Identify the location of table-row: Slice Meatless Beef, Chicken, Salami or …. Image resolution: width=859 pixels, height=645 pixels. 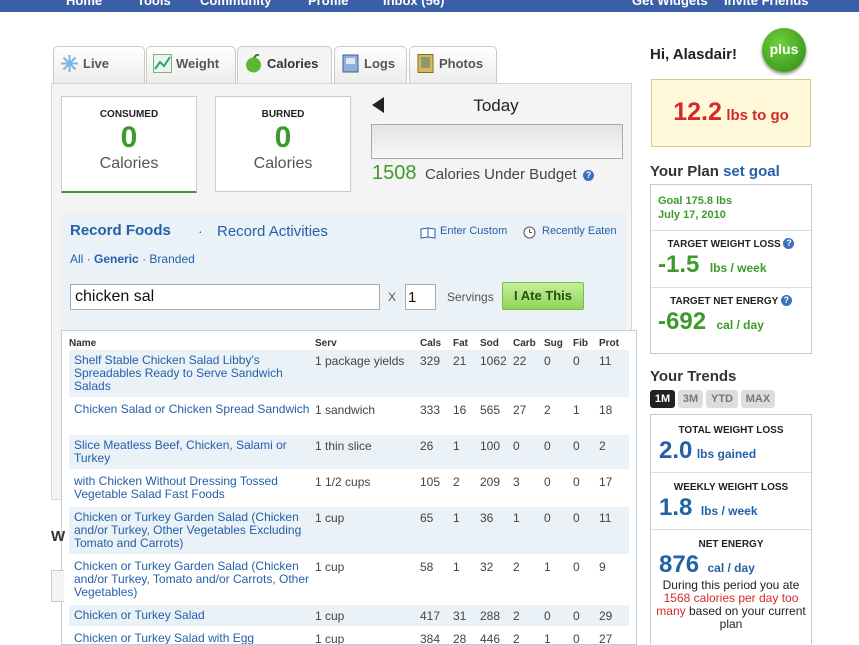
(349, 452).